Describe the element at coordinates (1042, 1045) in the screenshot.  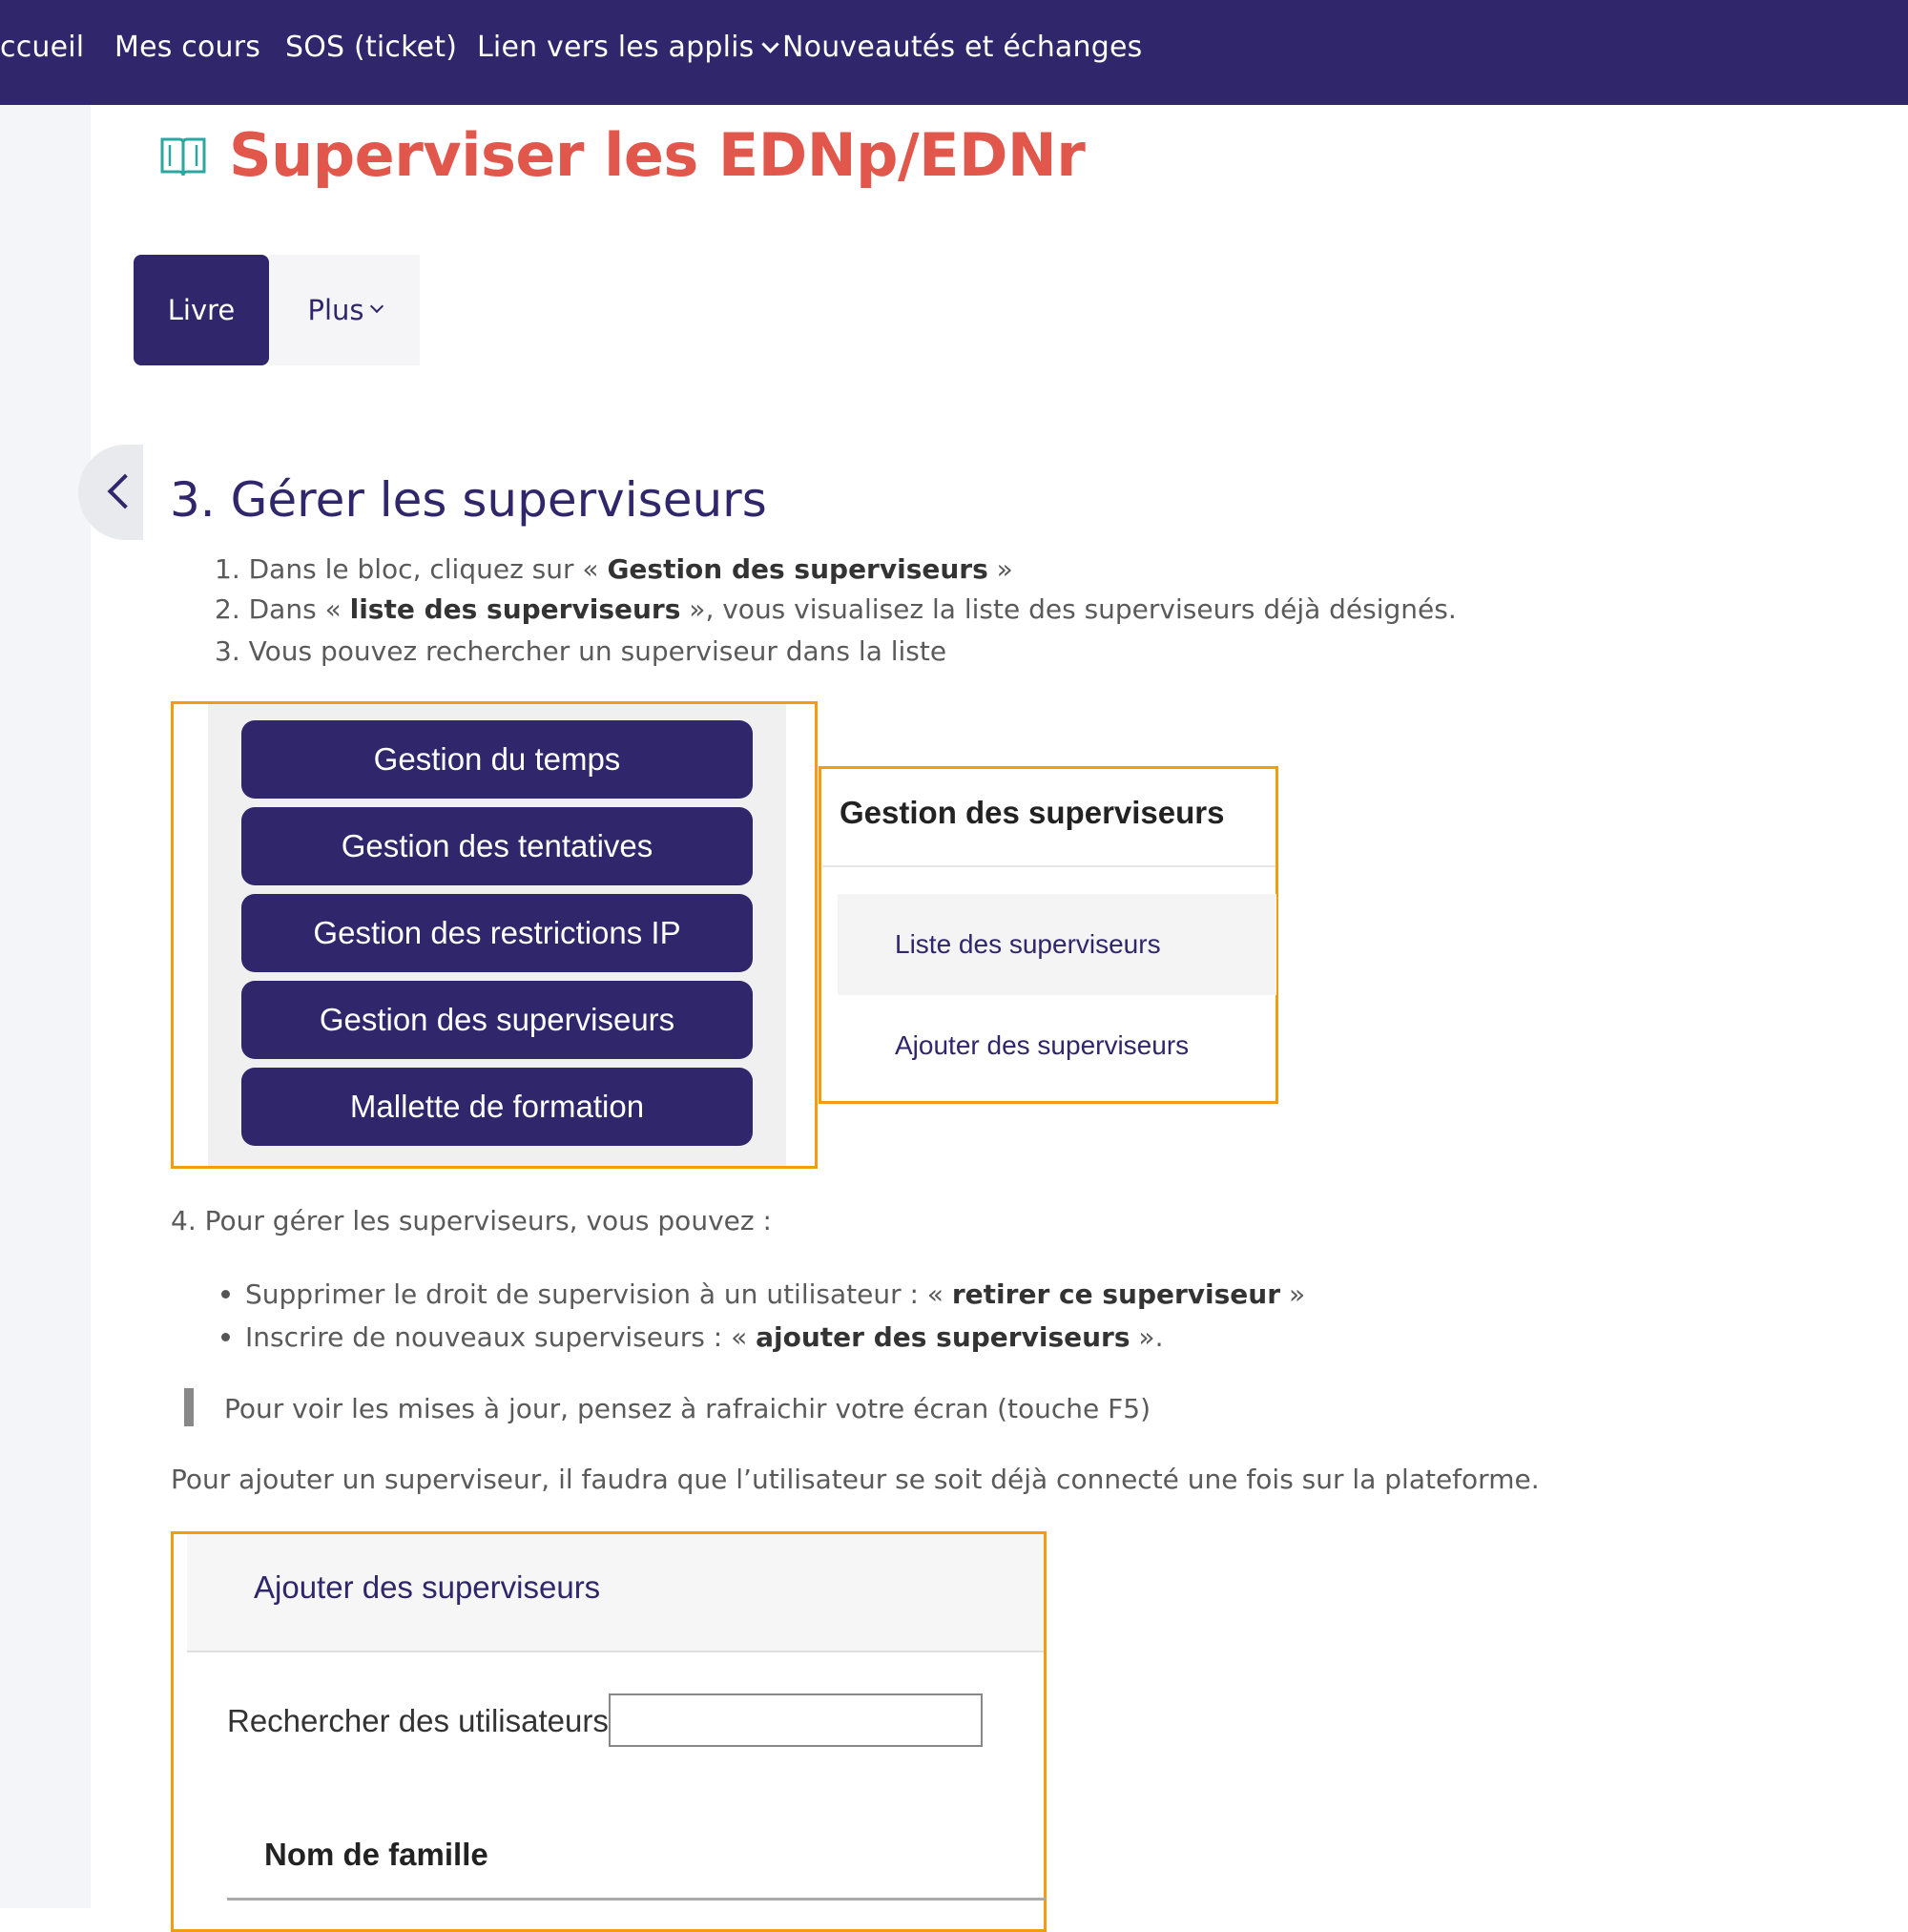
I see `panel-link-ajouter-superviseurs: Ajouter des superviseurs` at that location.